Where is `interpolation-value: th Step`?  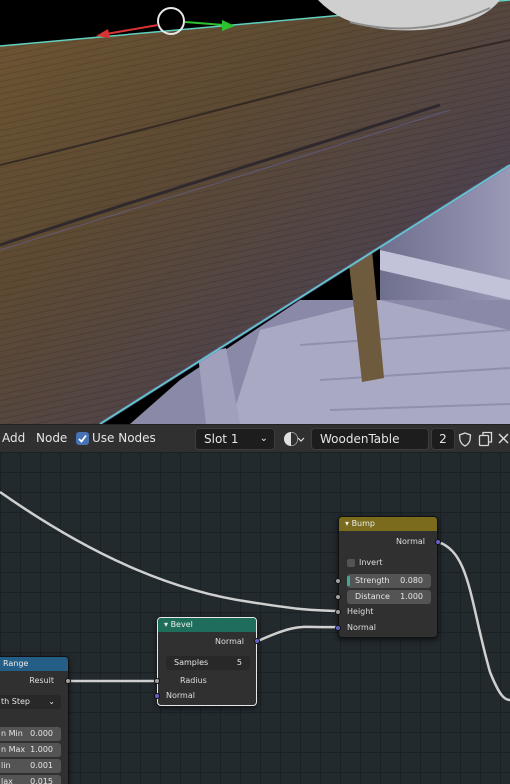 interpolation-value: th Step is located at coordinates (15, 701).